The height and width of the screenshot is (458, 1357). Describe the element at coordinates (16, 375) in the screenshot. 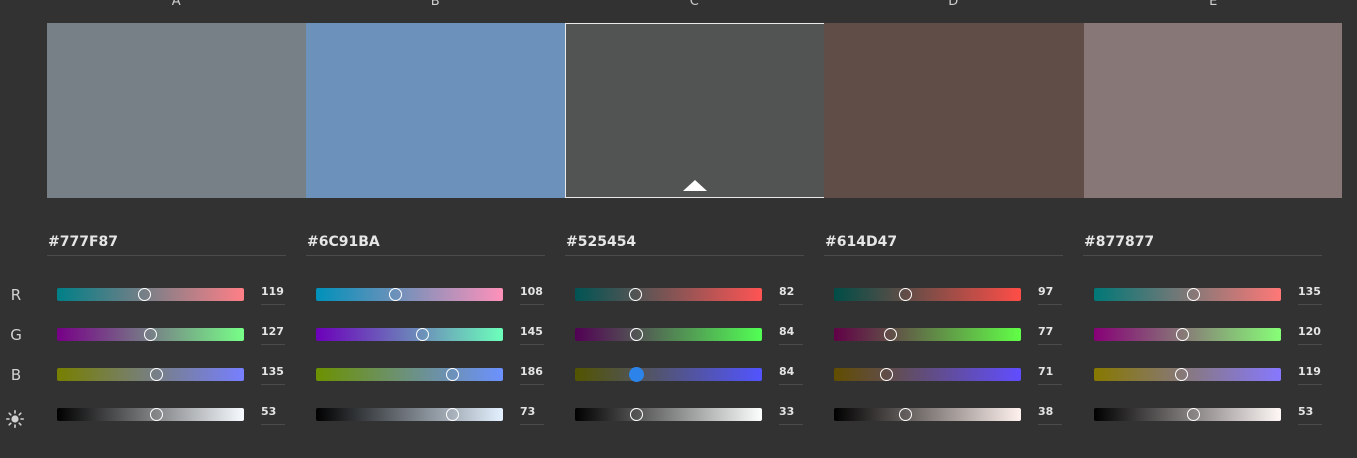

I see `row-label-b: B` at that location.